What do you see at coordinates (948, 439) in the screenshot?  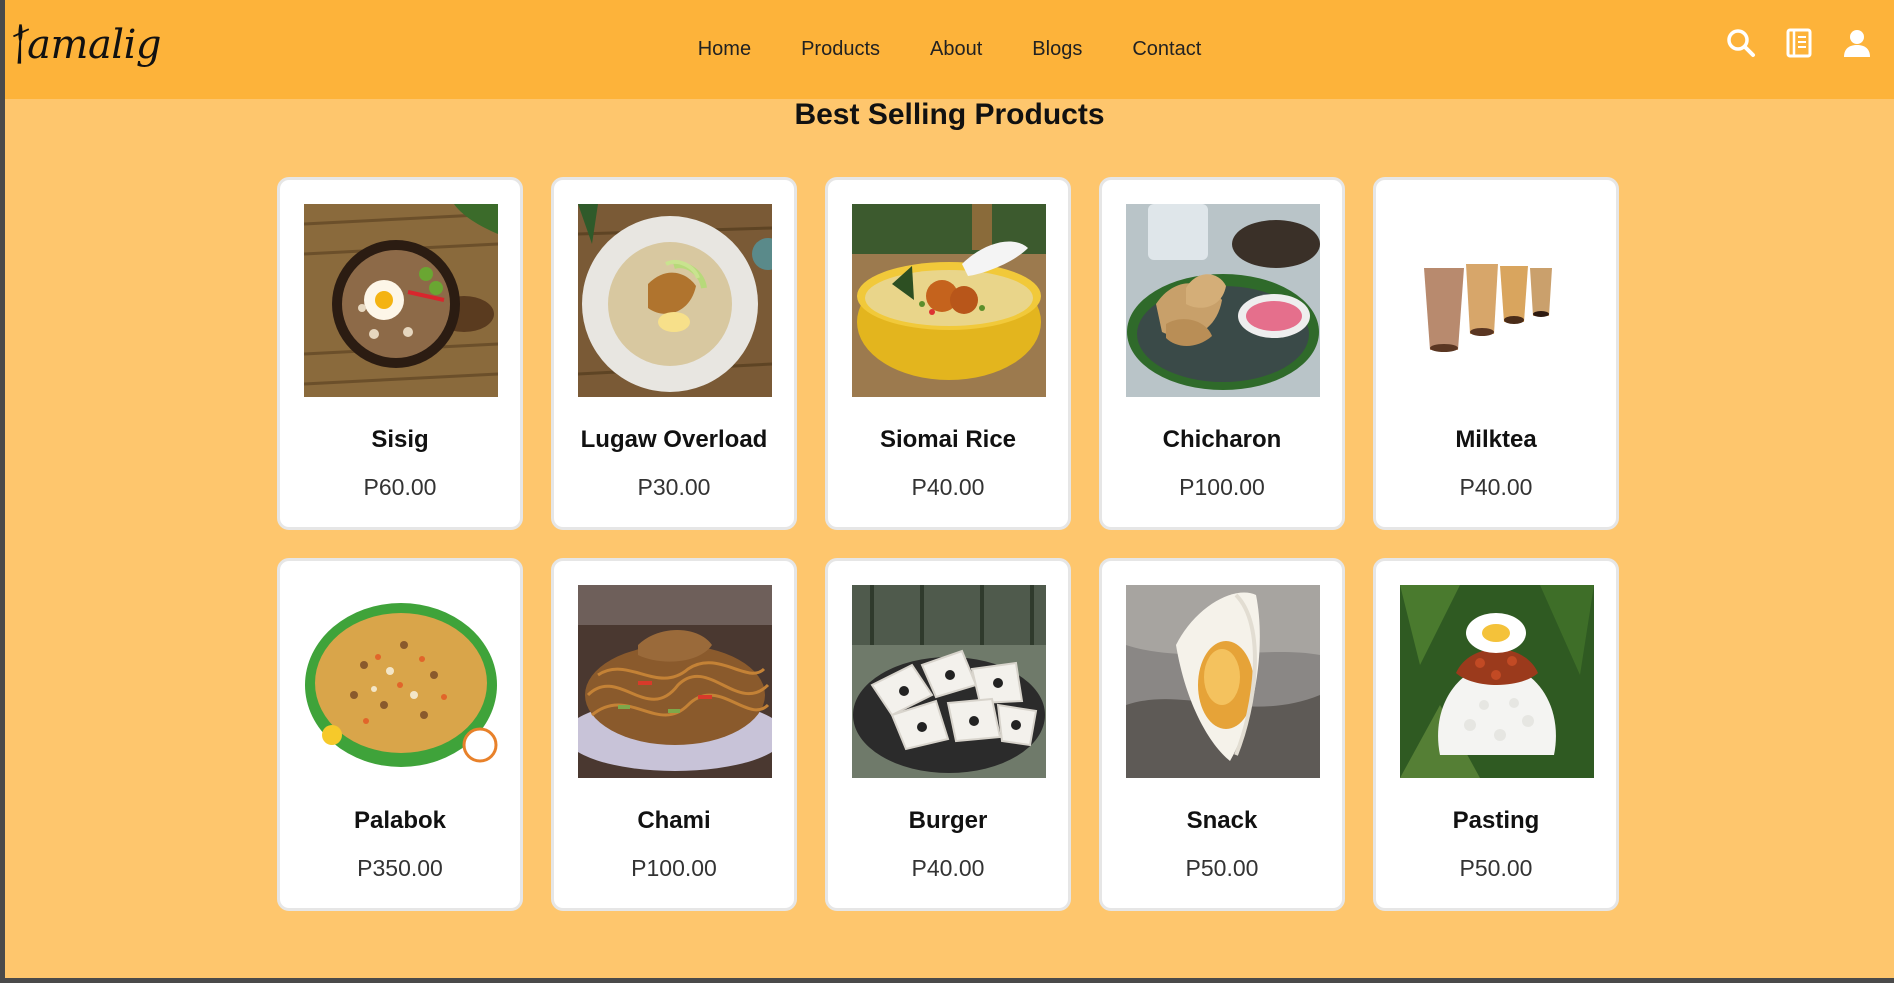 I see `product-name: Siomai Rice` at bounding box center [948, 439].